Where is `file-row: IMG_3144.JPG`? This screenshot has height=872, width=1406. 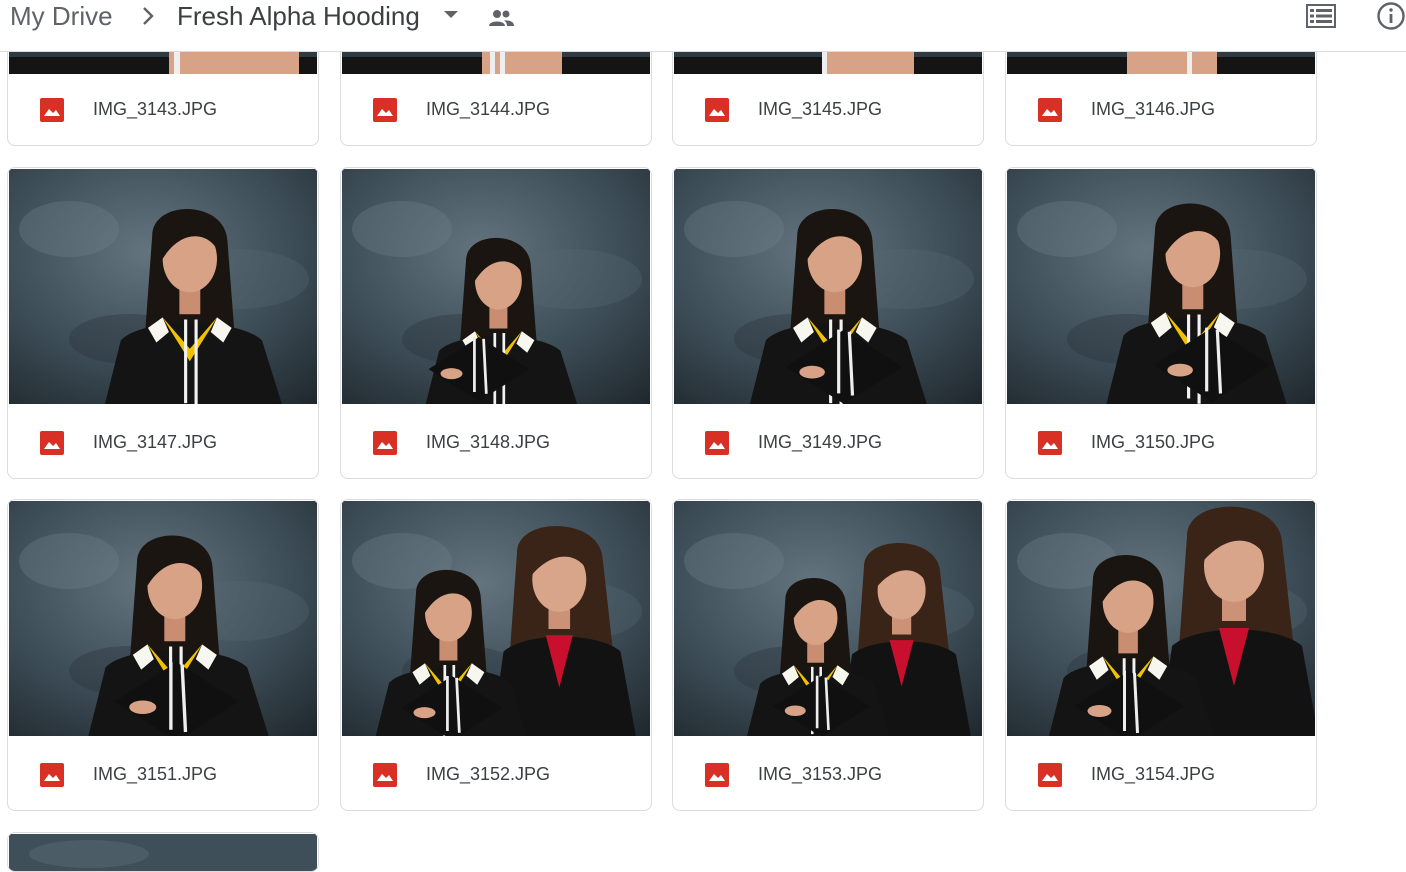 file-row: IMG_3144.JPG is located at coordinates (496, 109).